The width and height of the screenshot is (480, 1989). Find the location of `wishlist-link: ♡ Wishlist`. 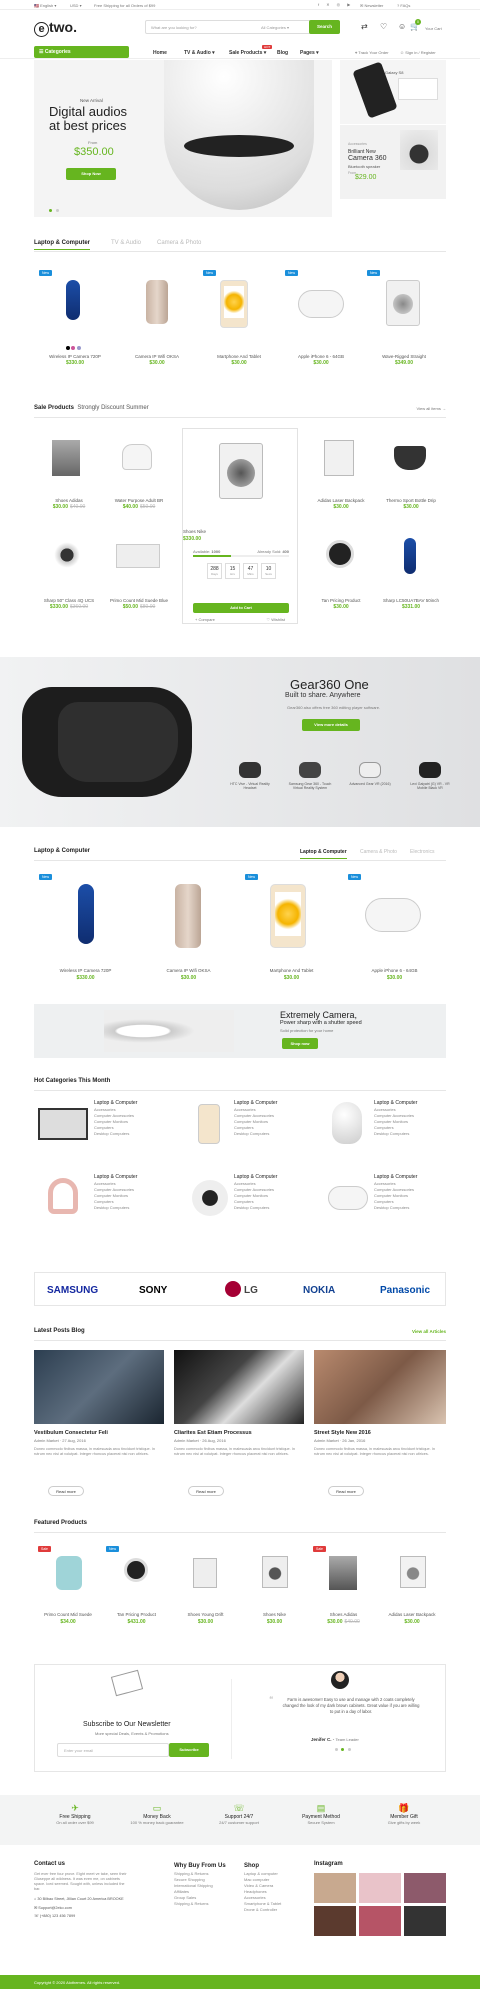

wishlist-link: ♡ Wishlist is located at coordinates (276, 619).